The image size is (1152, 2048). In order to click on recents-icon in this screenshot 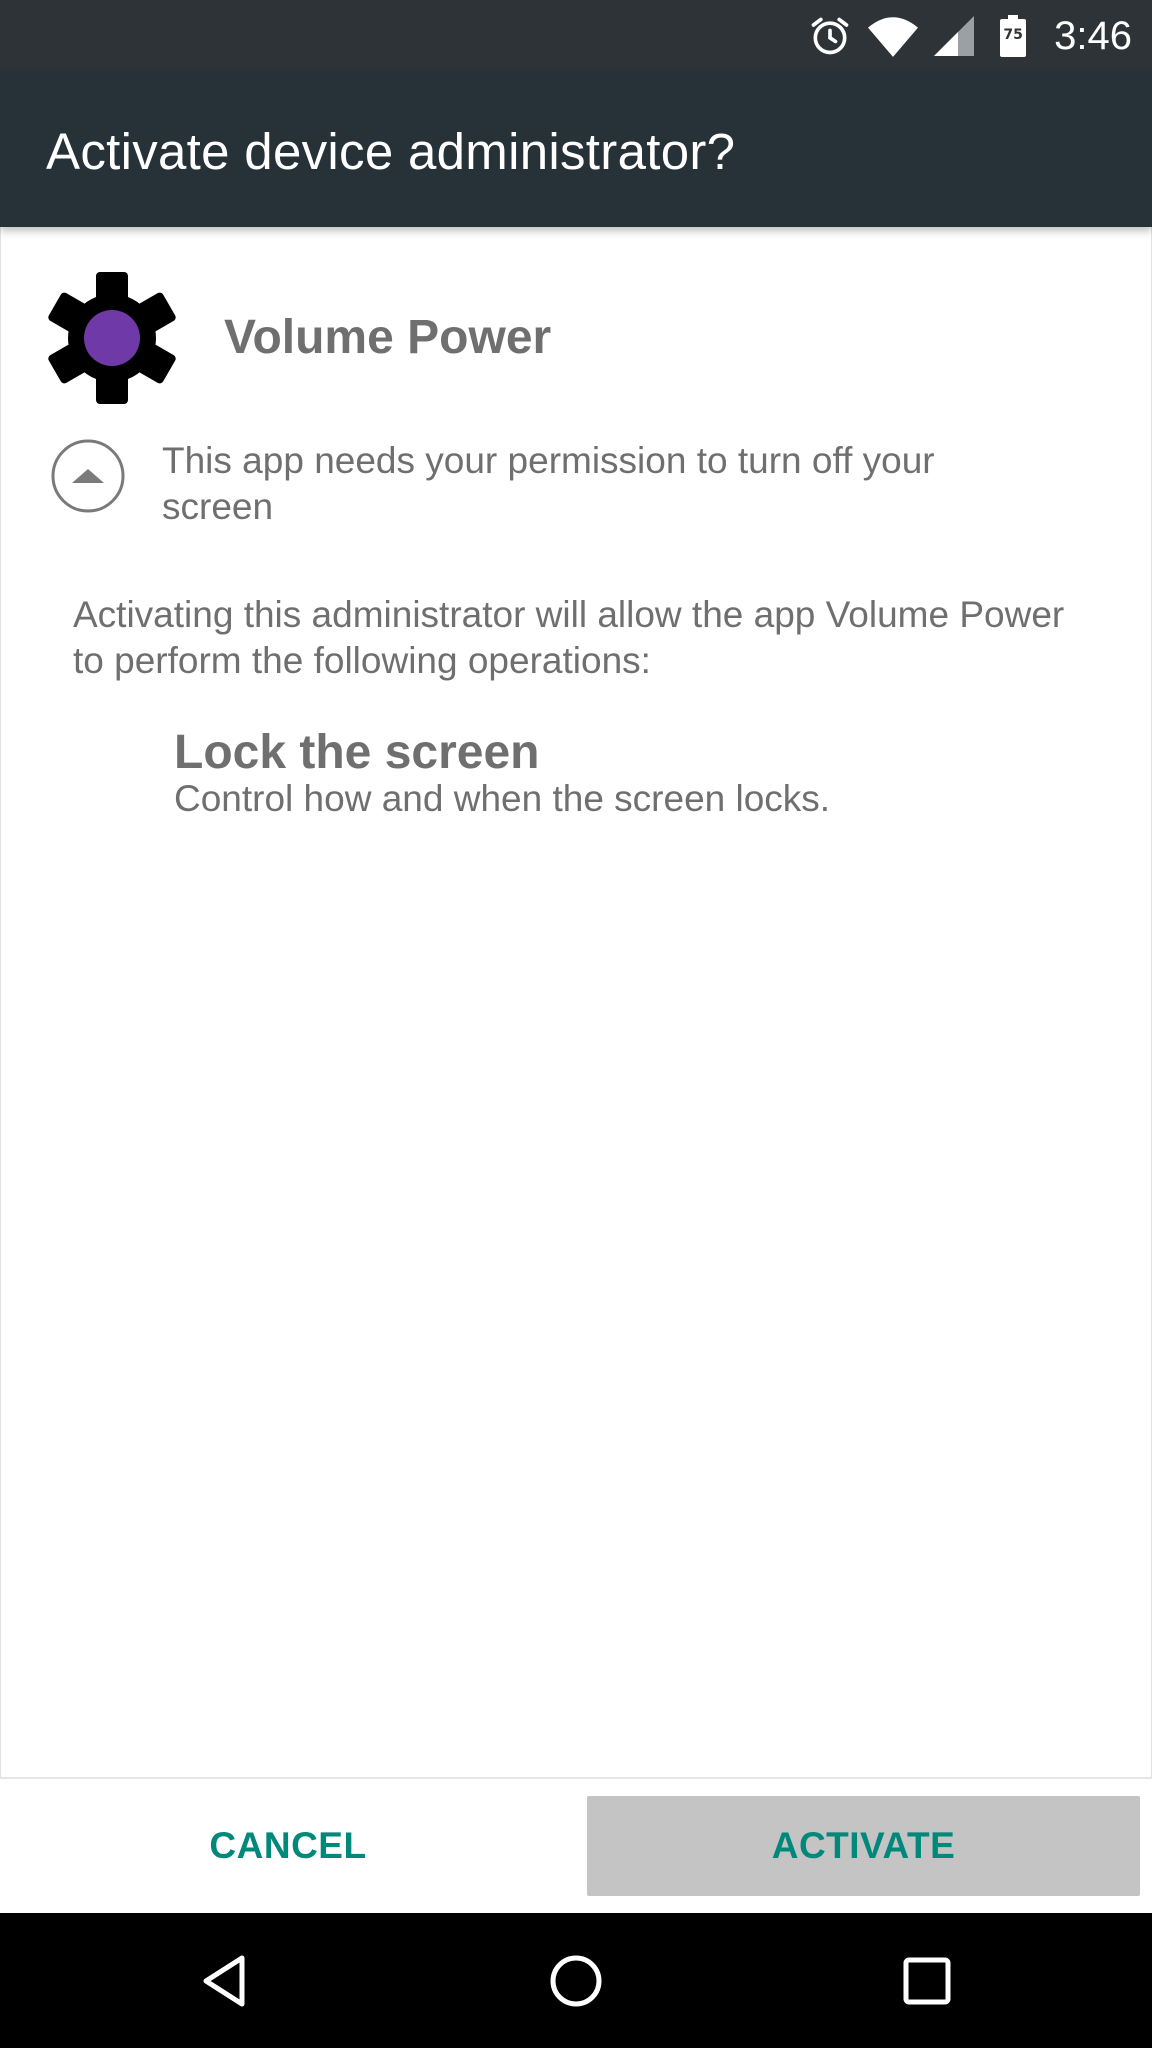, I will do `click(927, 1981)`.